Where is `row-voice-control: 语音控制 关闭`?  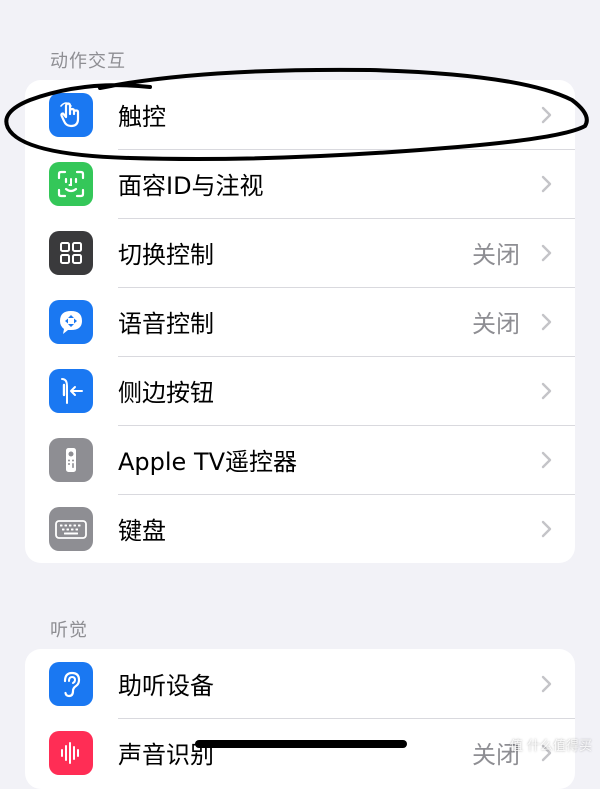
row-voice-control: 语音控制 关闭 is located at coordinates (300, 321).